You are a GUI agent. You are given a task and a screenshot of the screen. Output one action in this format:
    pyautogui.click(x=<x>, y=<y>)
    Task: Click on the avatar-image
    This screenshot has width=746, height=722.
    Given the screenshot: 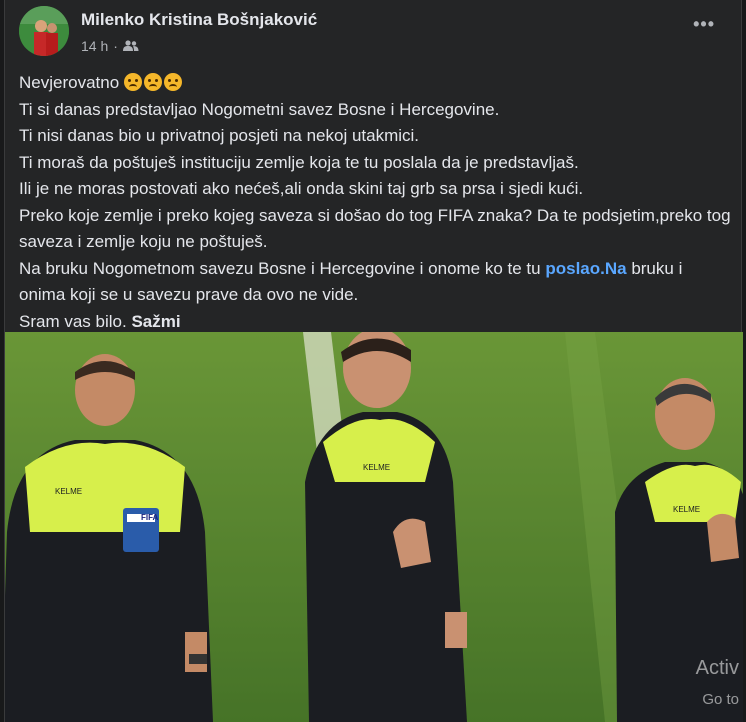 What is the action you would take?
    pyautogui.click(x=44, y=31)
    